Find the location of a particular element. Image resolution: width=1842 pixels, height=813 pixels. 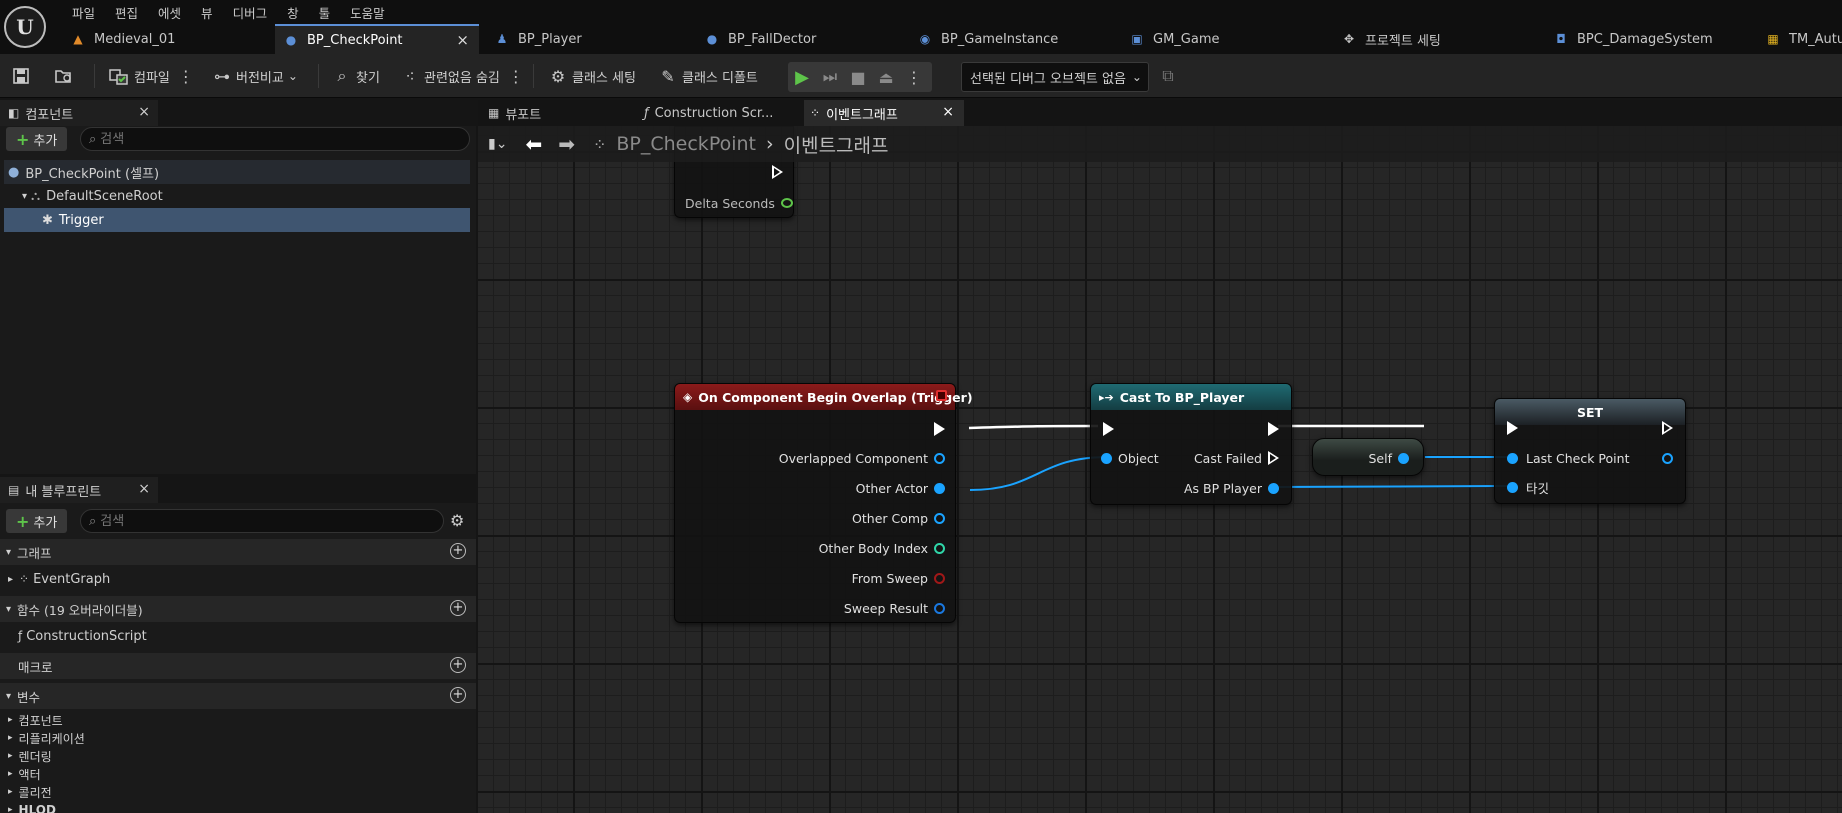

tab-tm-autu: ▦ TM_Autu is located at coordinates (1803, 39).